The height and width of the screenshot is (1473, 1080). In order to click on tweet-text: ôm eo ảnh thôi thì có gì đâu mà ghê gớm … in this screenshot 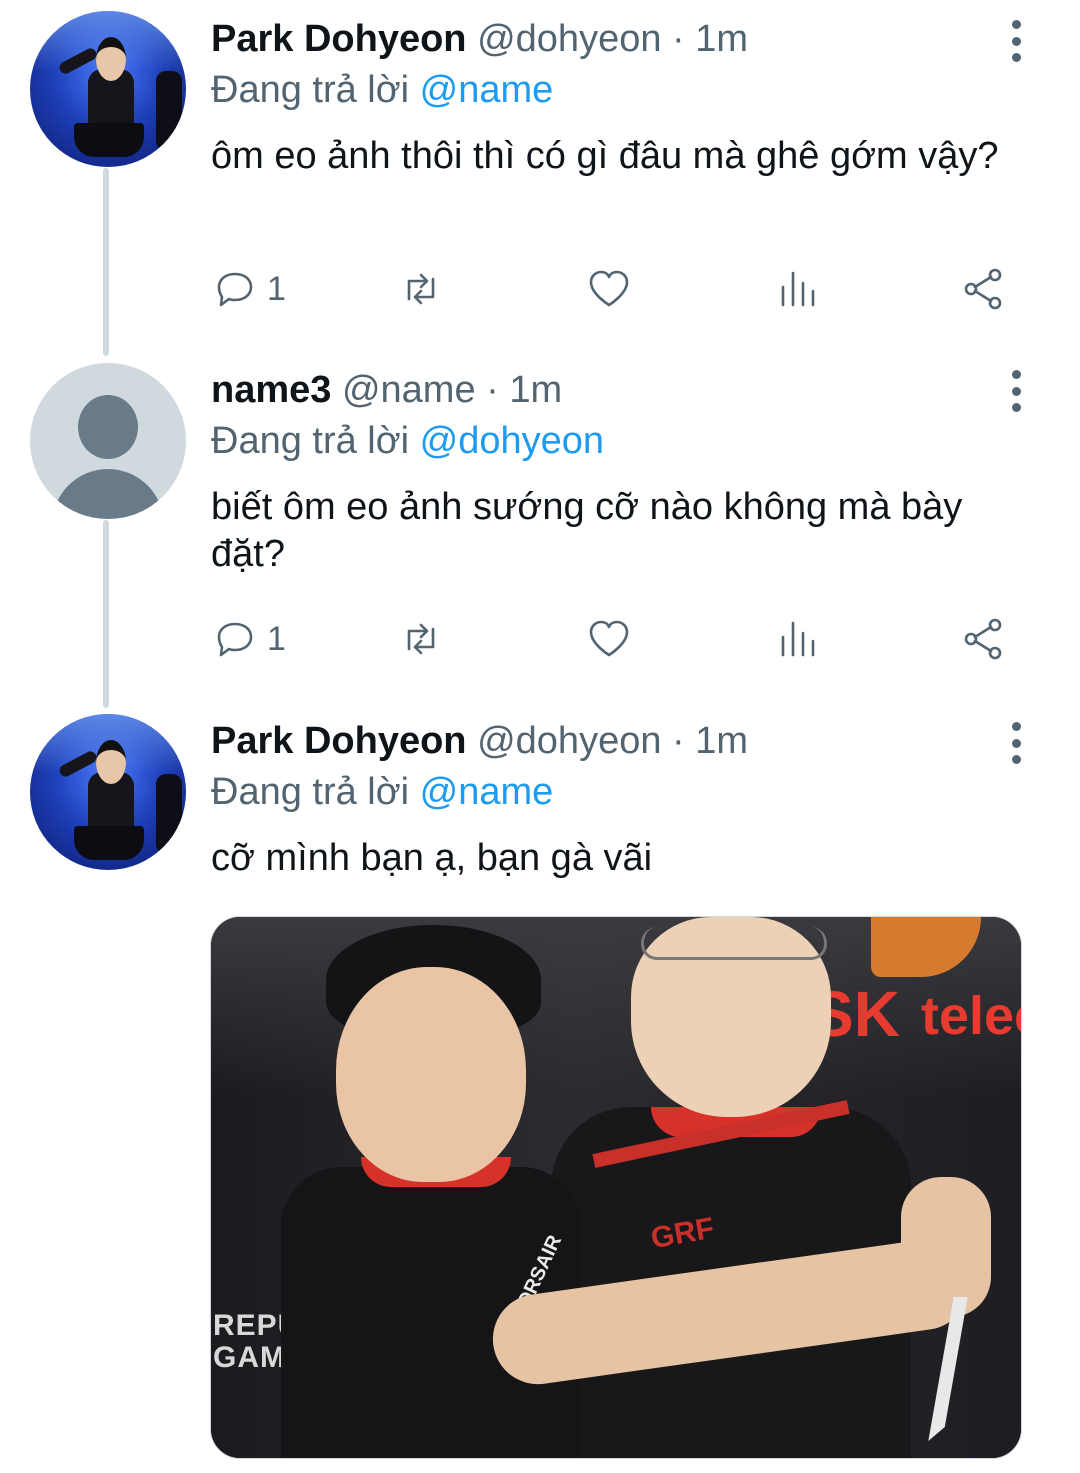, I will do `click(605, 156)`.